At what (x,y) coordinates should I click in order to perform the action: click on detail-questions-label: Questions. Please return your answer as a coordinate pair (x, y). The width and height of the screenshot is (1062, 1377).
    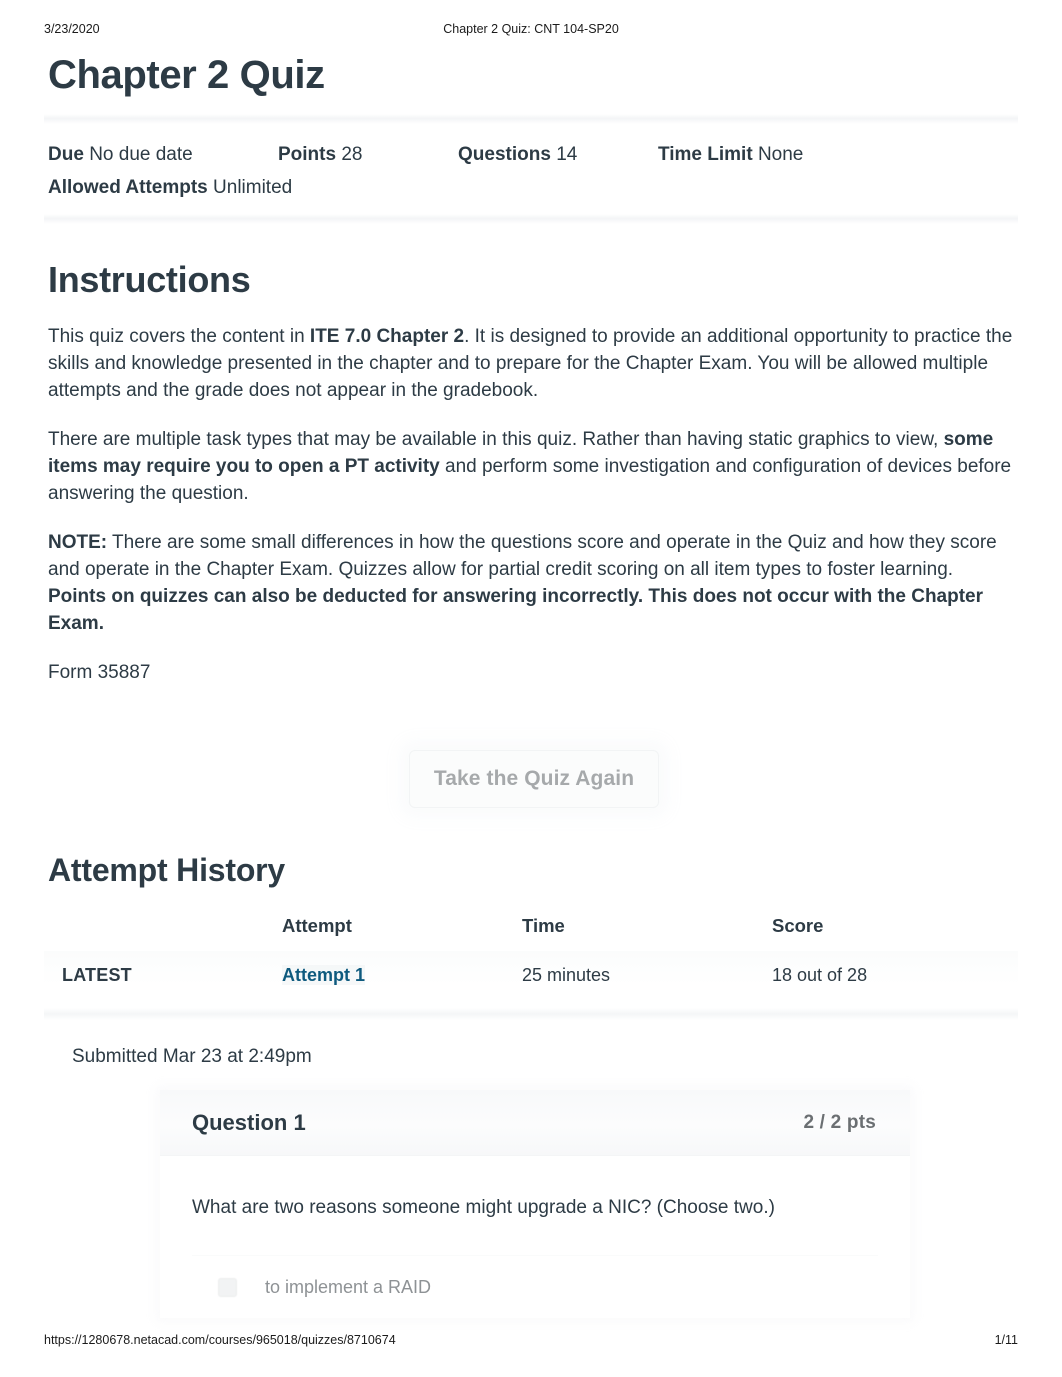
    Looking at the image, I should click on (504, 154).